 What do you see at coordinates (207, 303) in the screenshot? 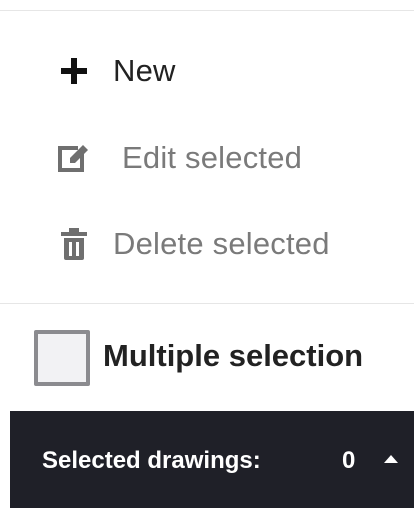
I see `section-divider` at bounding box center [207, 303].